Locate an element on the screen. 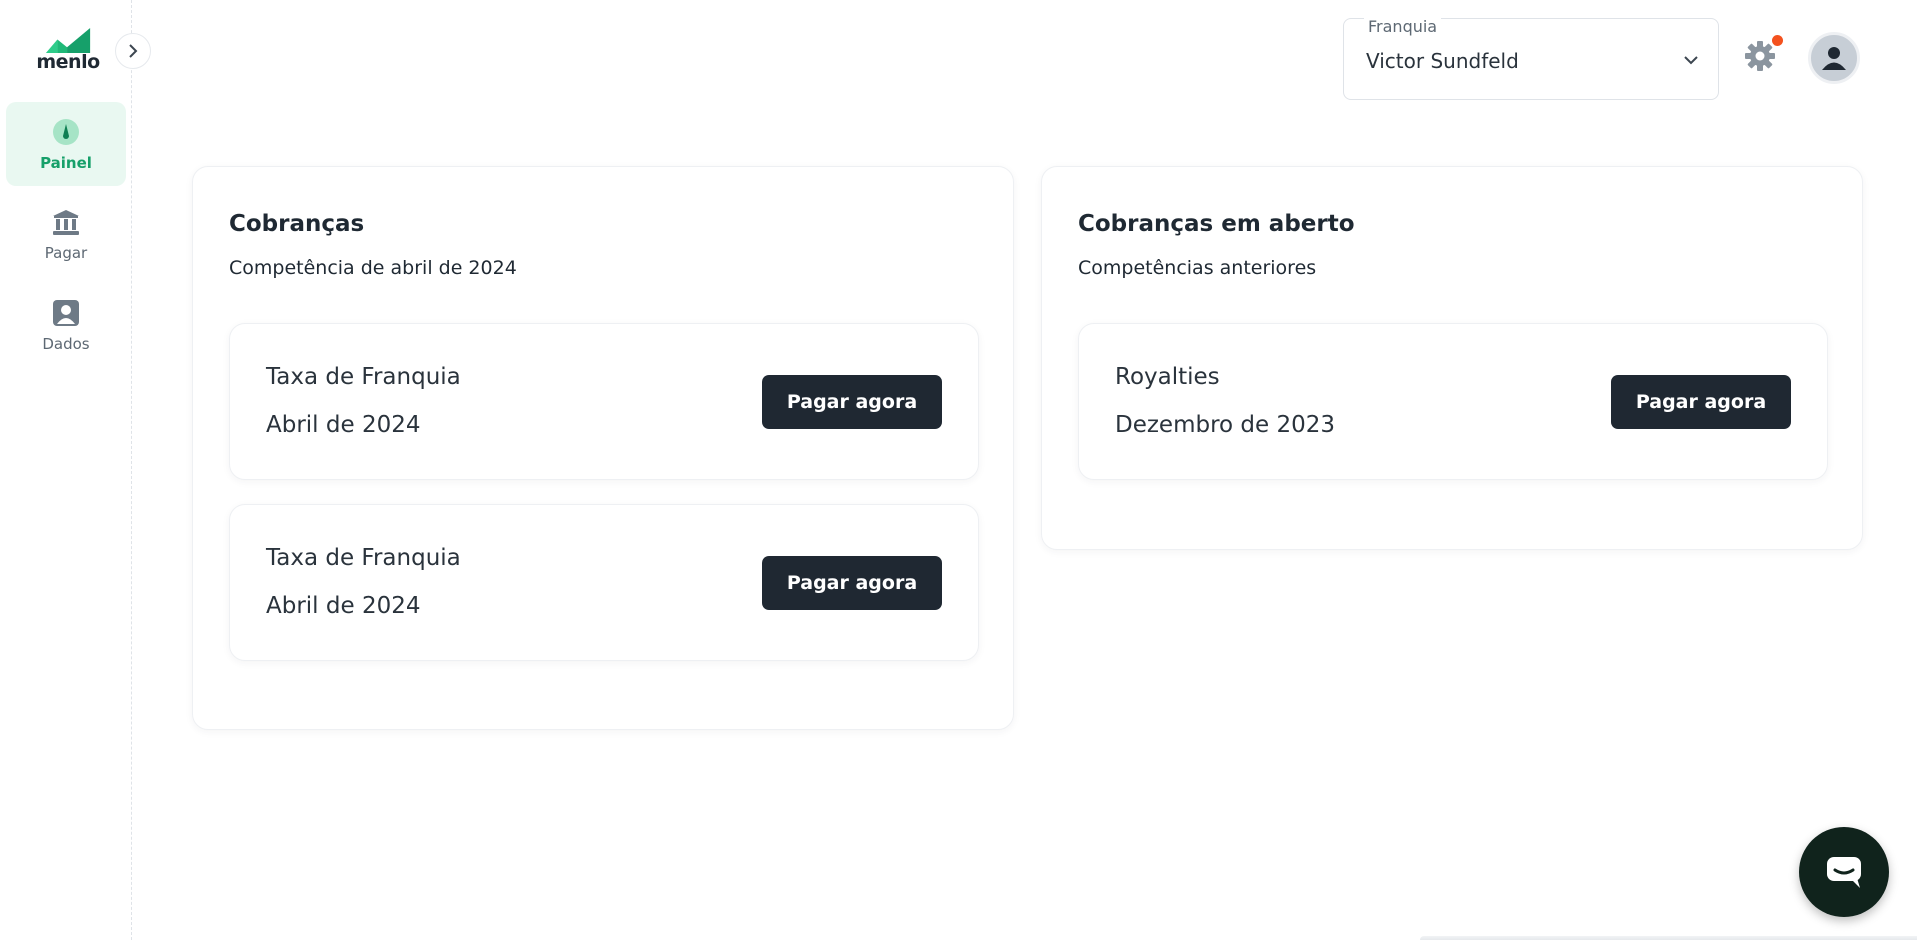 This screenshot has width=1917, height=940. franchise-select: Franquia Victor Sundfeld is located at coordinates (1531, 58).